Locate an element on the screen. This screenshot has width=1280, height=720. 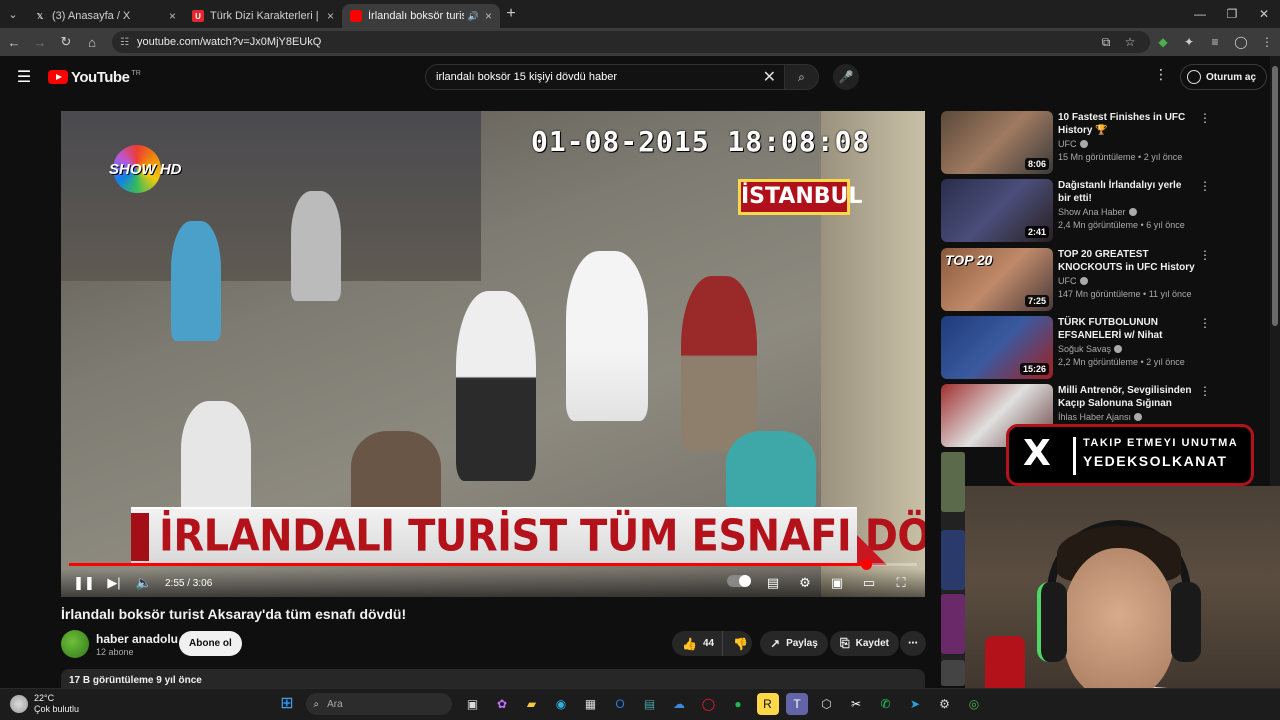
voice-search-button: 🎤 is located at coordinates (846, 77).